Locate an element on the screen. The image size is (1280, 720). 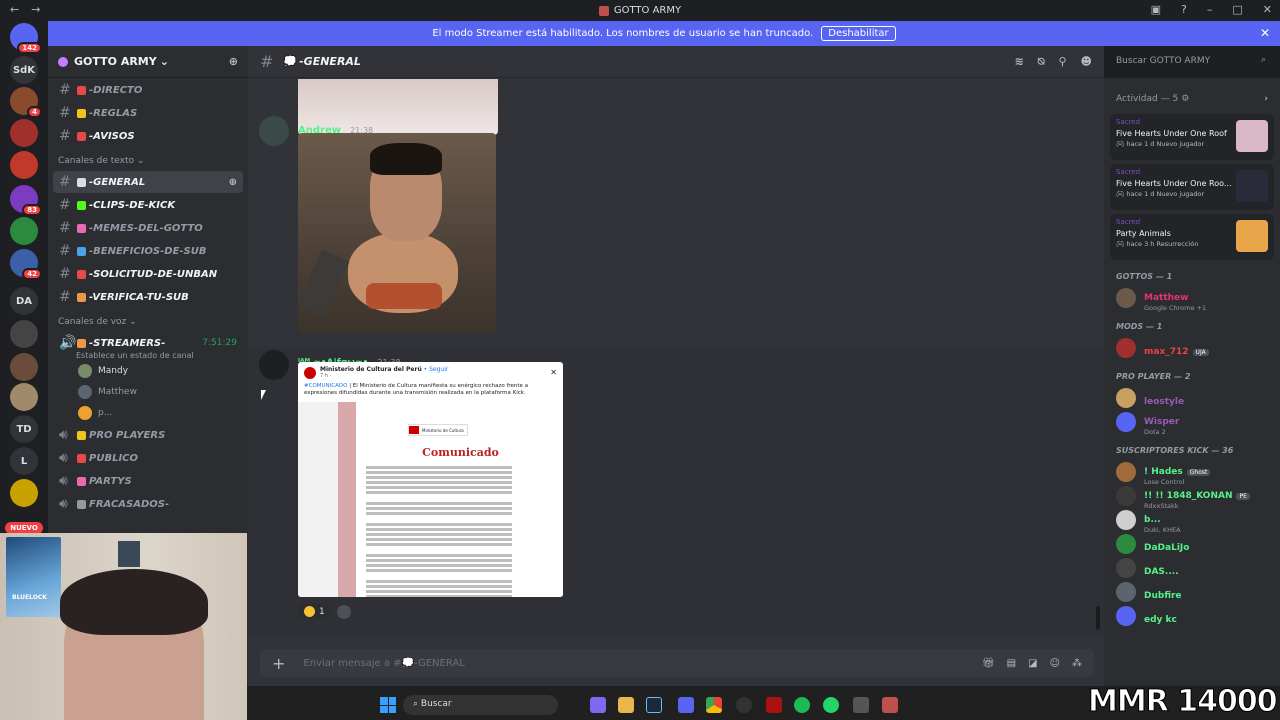
sticker-icon: ◪ is located at coordinates (1032, 663).